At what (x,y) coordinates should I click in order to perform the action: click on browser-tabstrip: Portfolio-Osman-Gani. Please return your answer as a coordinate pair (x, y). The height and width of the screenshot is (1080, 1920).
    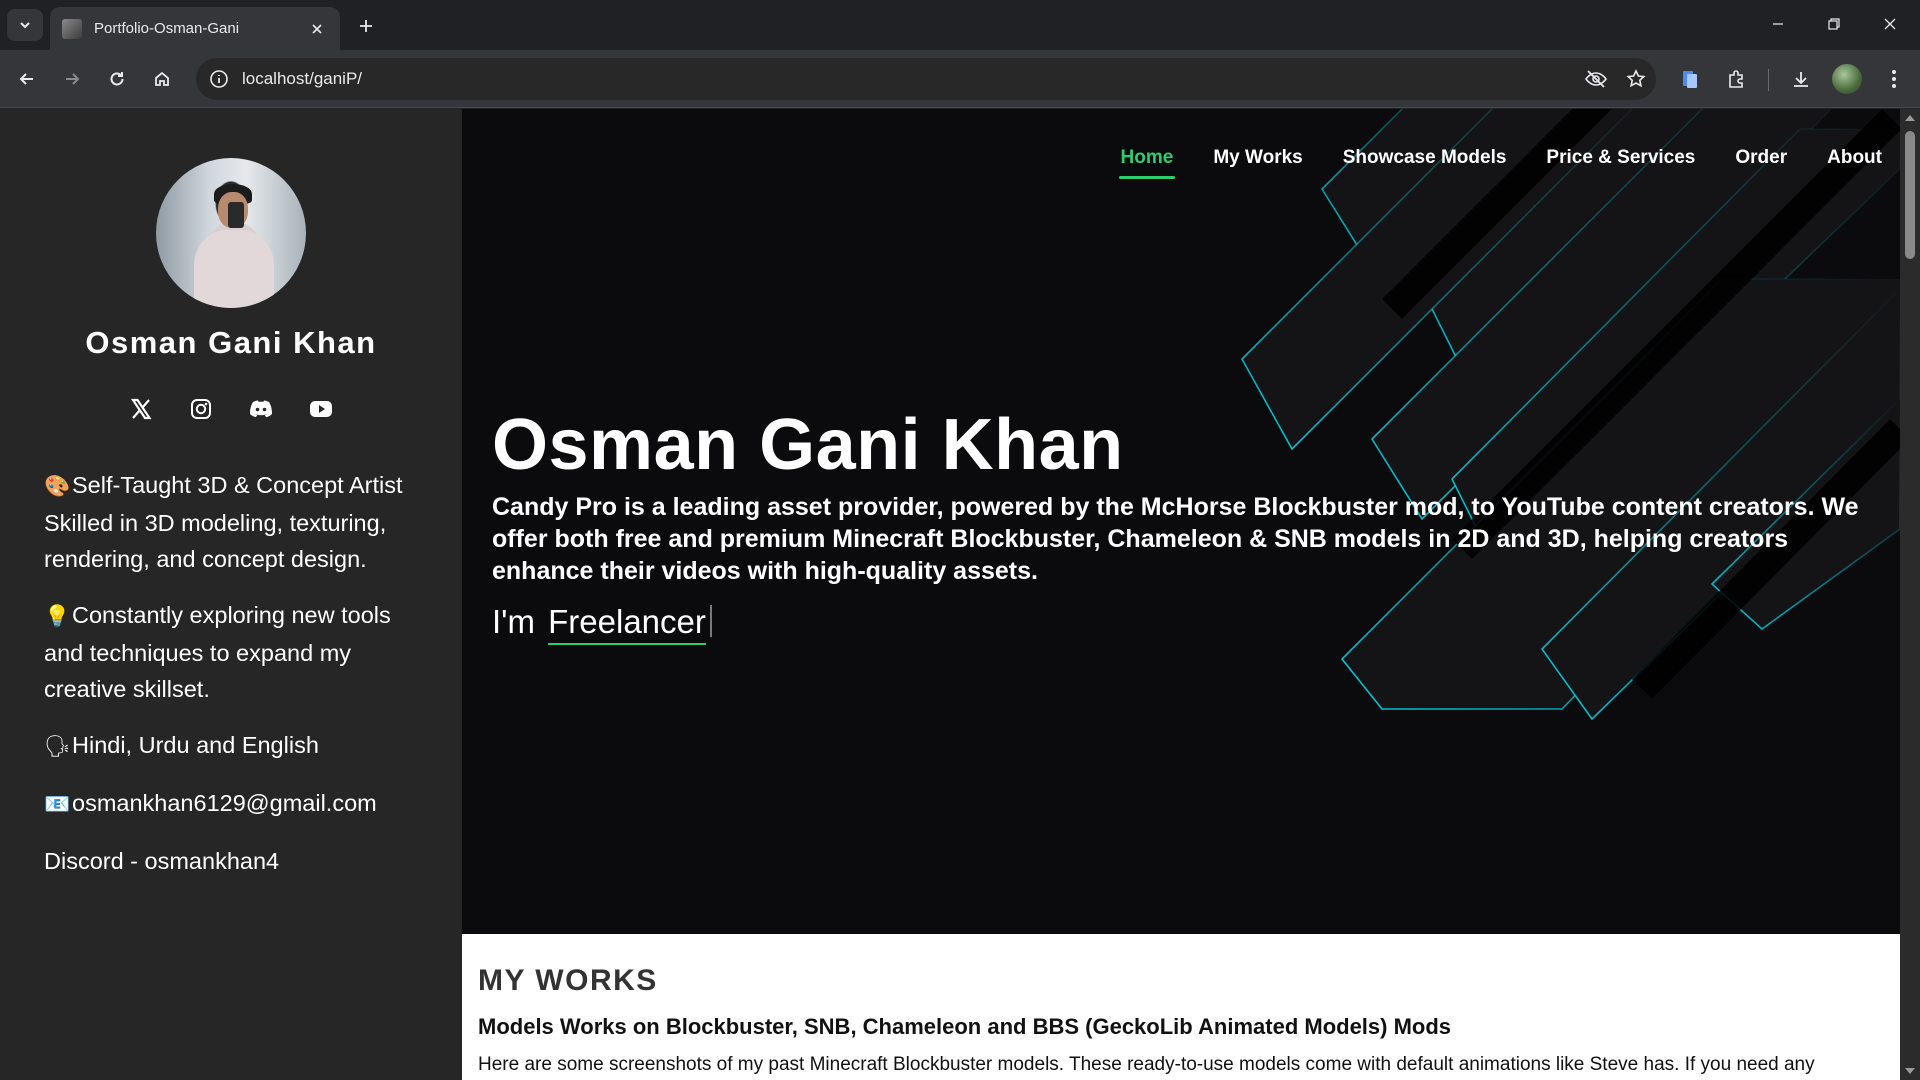
    Looking at the image, I should click on (960, 25).